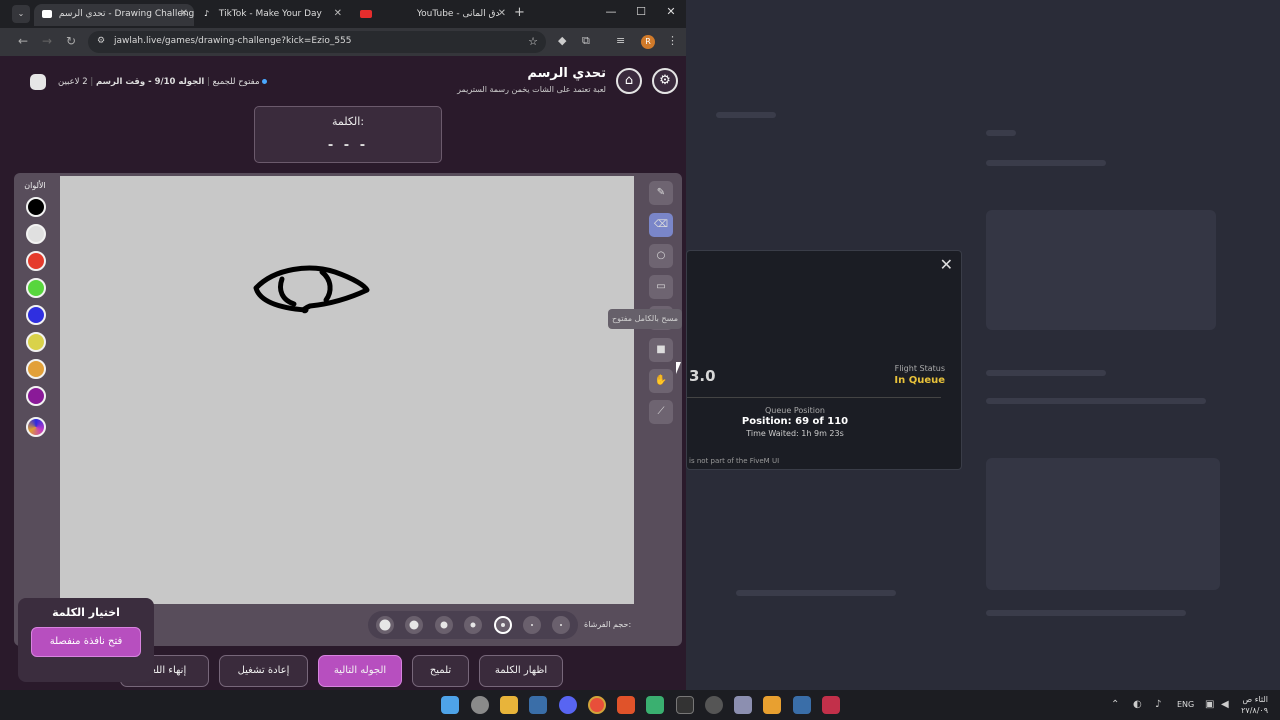  I want to click on tiktok-icon: ♪, so click(207, 13).